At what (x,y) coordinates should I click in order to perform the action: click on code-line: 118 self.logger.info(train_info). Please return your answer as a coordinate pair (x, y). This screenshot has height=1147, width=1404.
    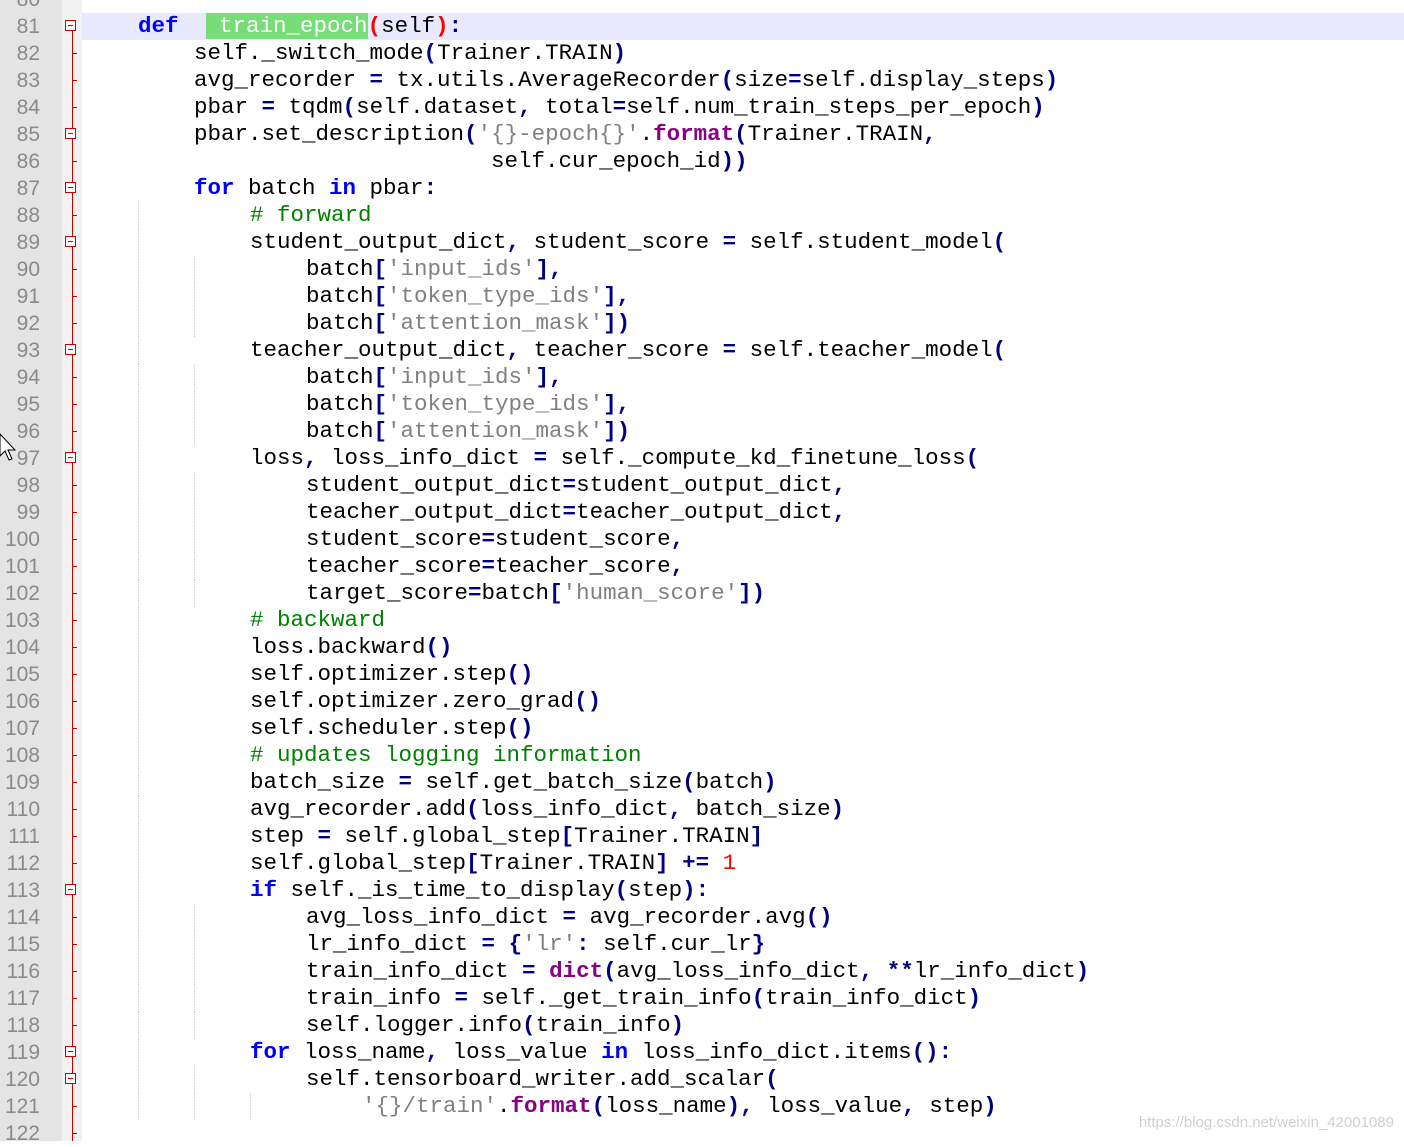
    Looking at the image, I should click on (705, 1025).